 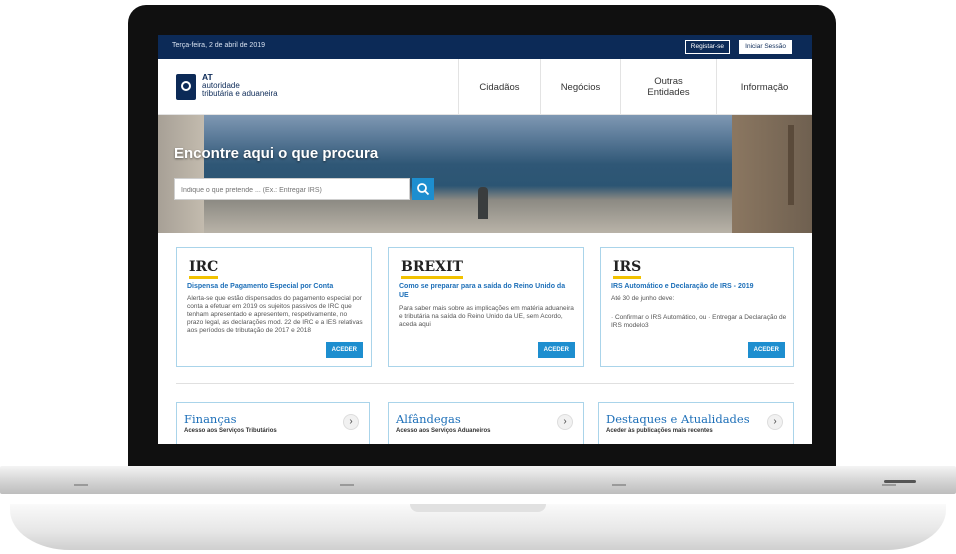 What do you see at coordinates (900, 481) in the screenshot?
I see `laptop-slot` at bounding box center [900, 481].